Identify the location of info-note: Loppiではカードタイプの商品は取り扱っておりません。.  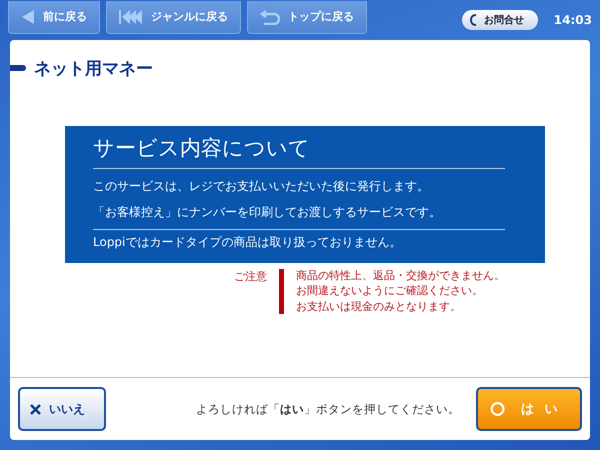
(247, 242).